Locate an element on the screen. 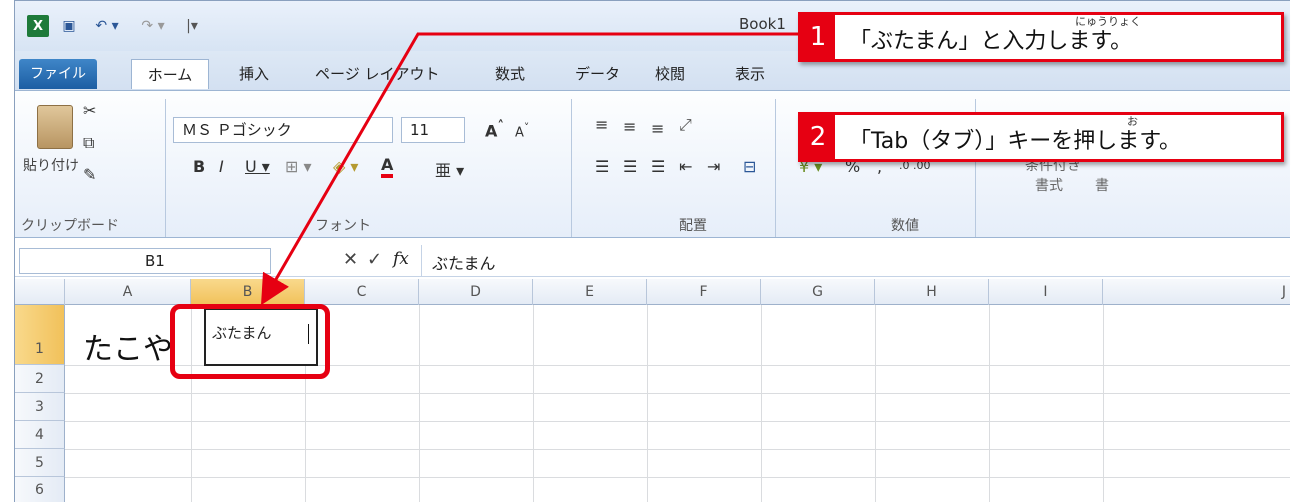 Image resolution: width=1291 pixels, height=502 pixels. highlight-b1-frame is located at coordinates (250, 341).